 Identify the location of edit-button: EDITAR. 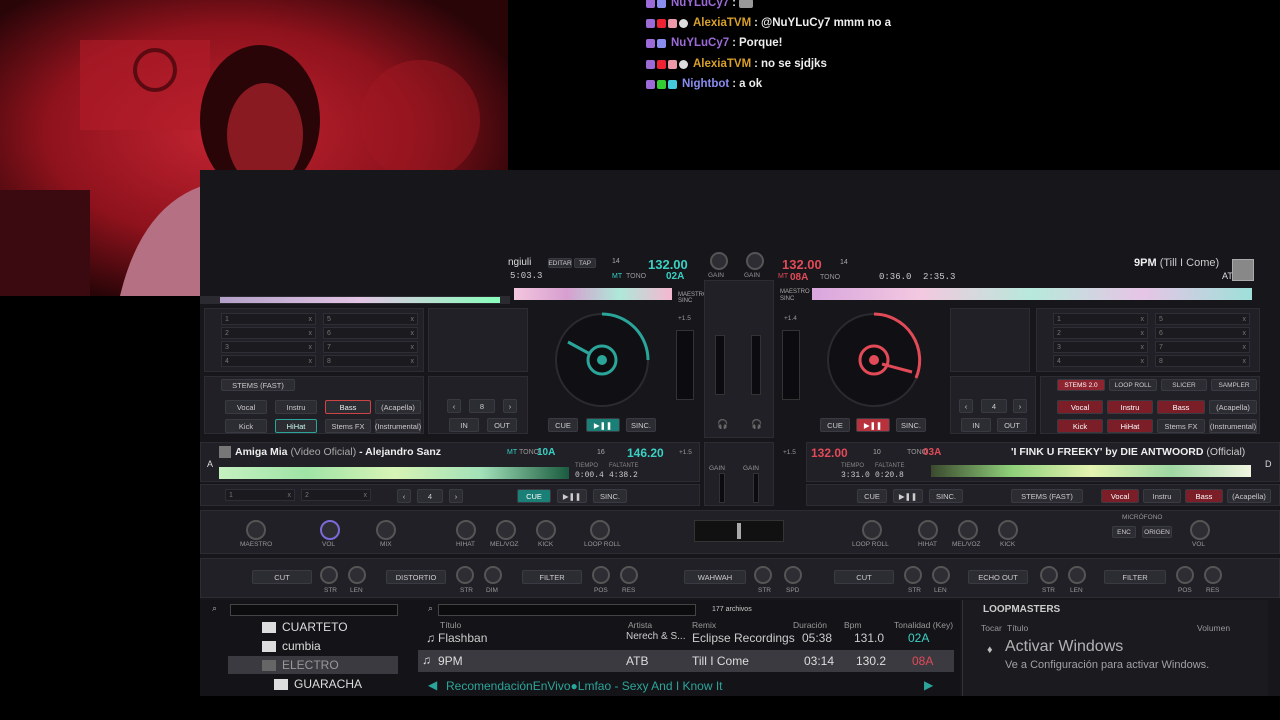
(560, 263).